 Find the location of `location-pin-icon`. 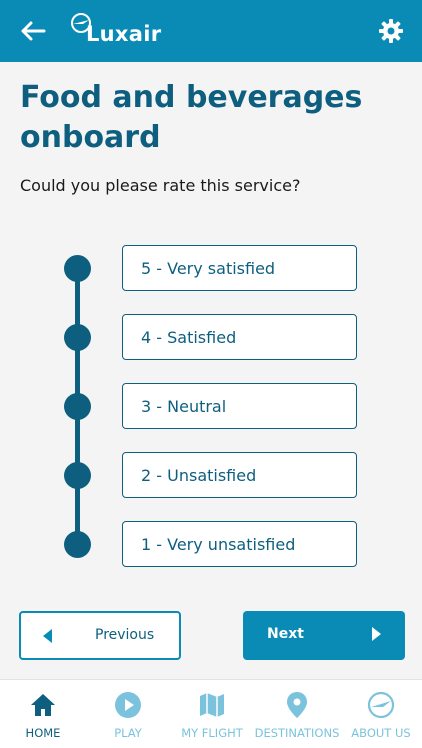

location-pin-icon is located at coordinates (297, 705).